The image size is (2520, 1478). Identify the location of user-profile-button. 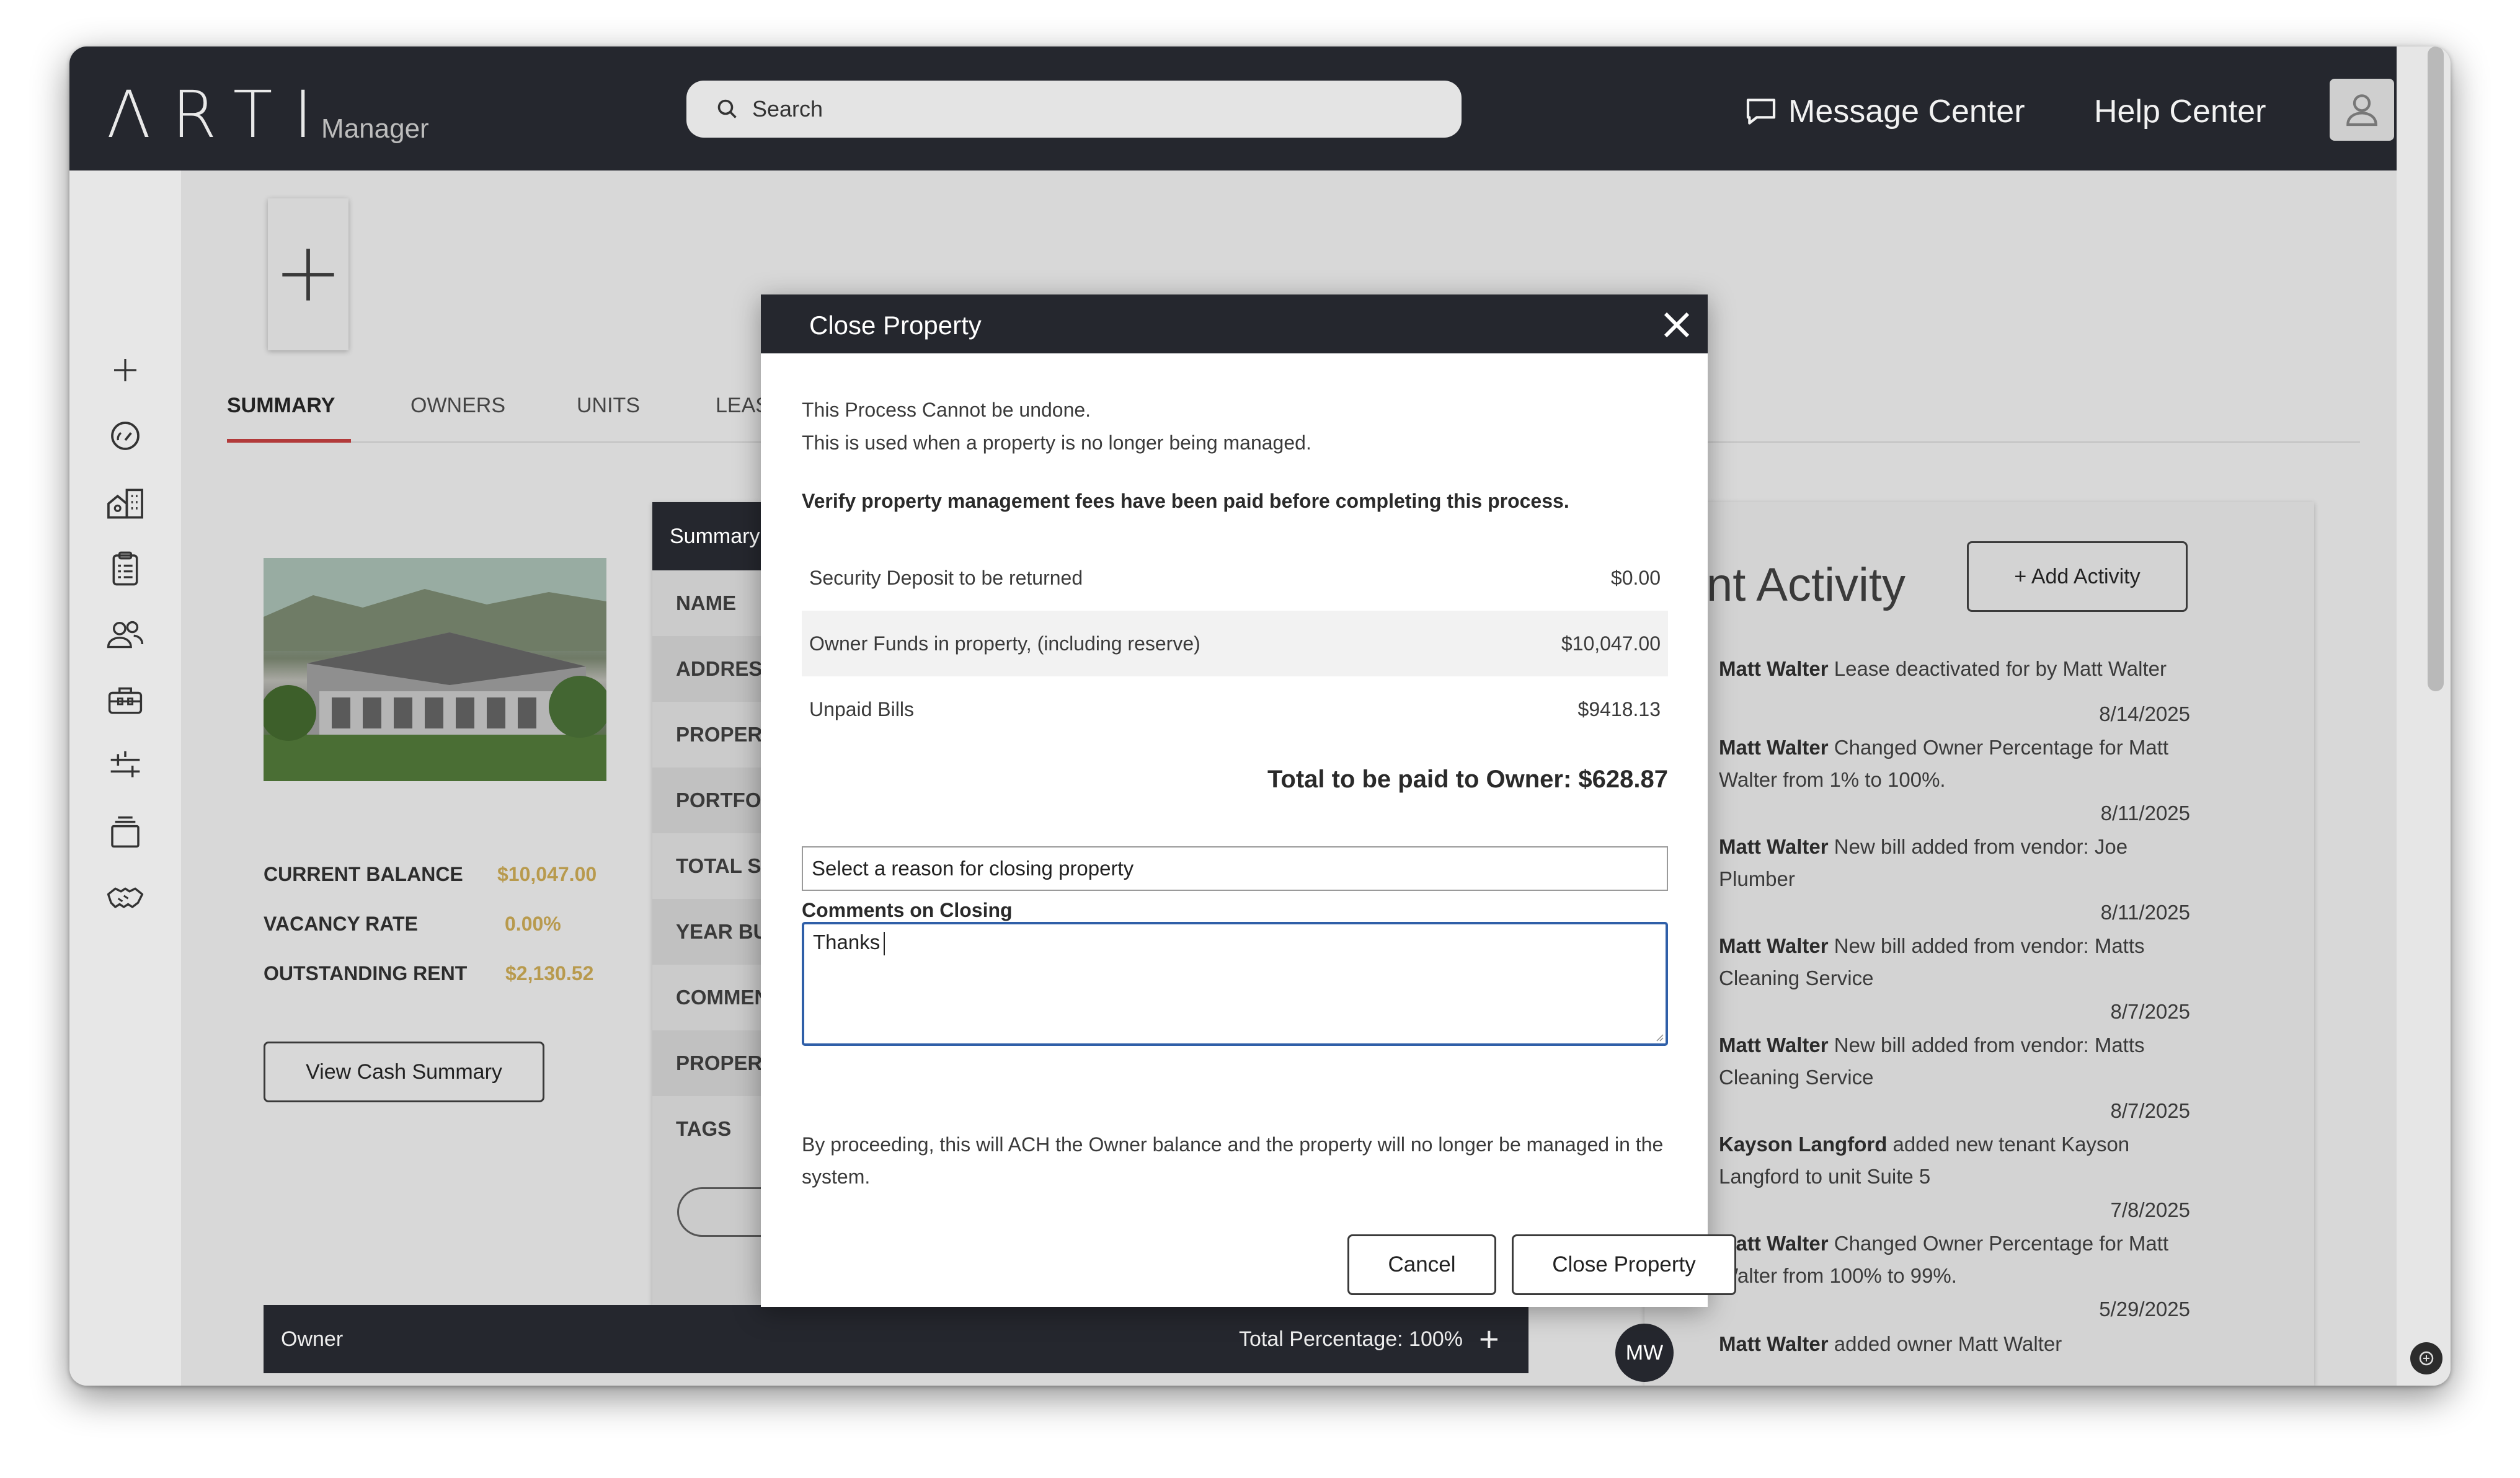
(2362, 110).